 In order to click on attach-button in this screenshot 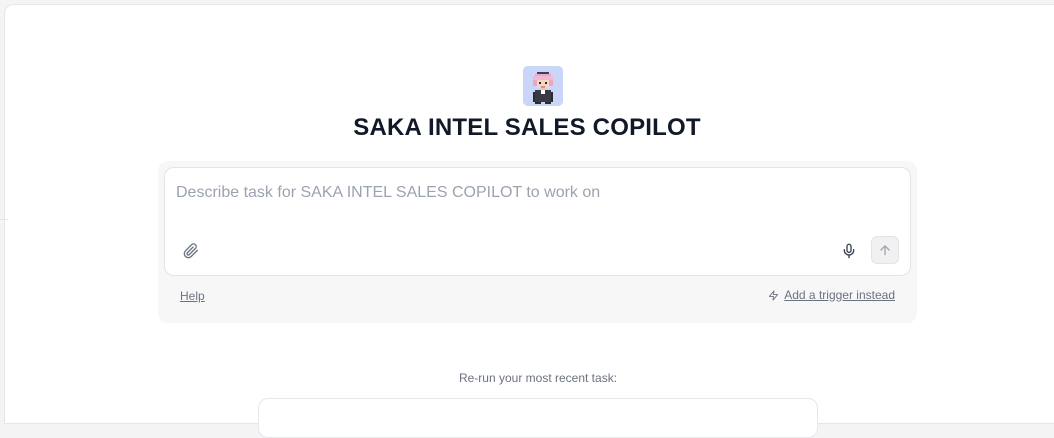, I will do `click(191, 251)`.